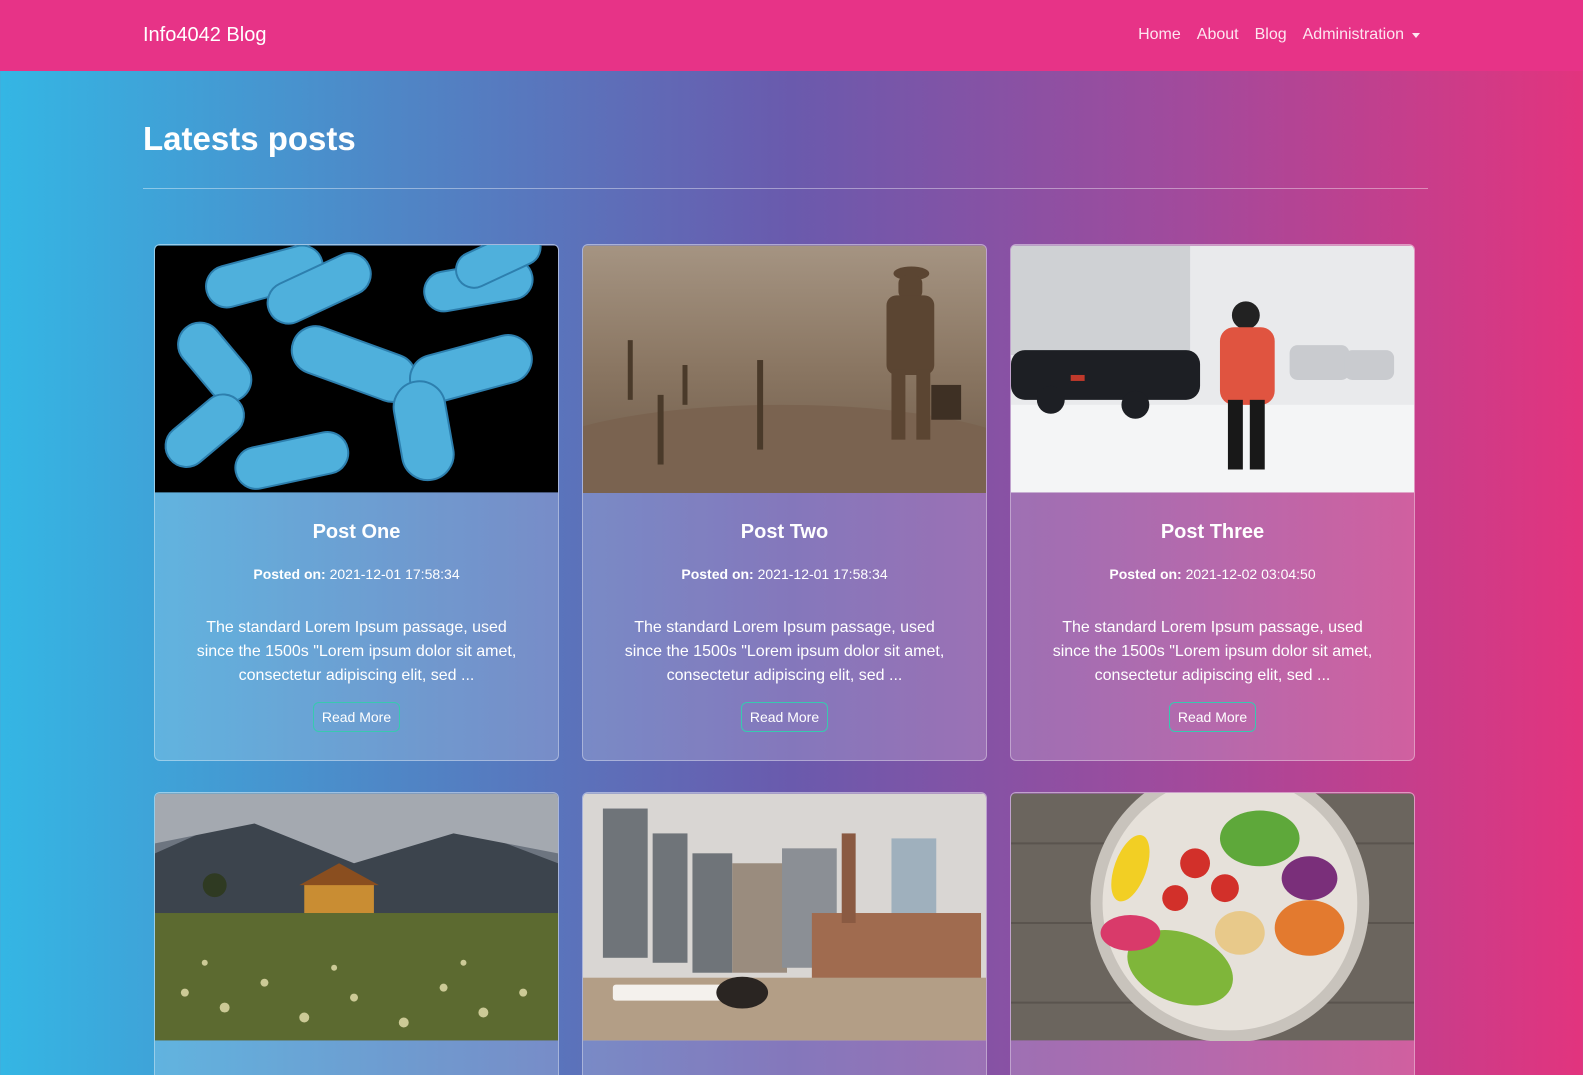 The width and height of the screenshot is (1583, 1075). I want to click on brand-link: Info4042 Blog, so click(204, 35).